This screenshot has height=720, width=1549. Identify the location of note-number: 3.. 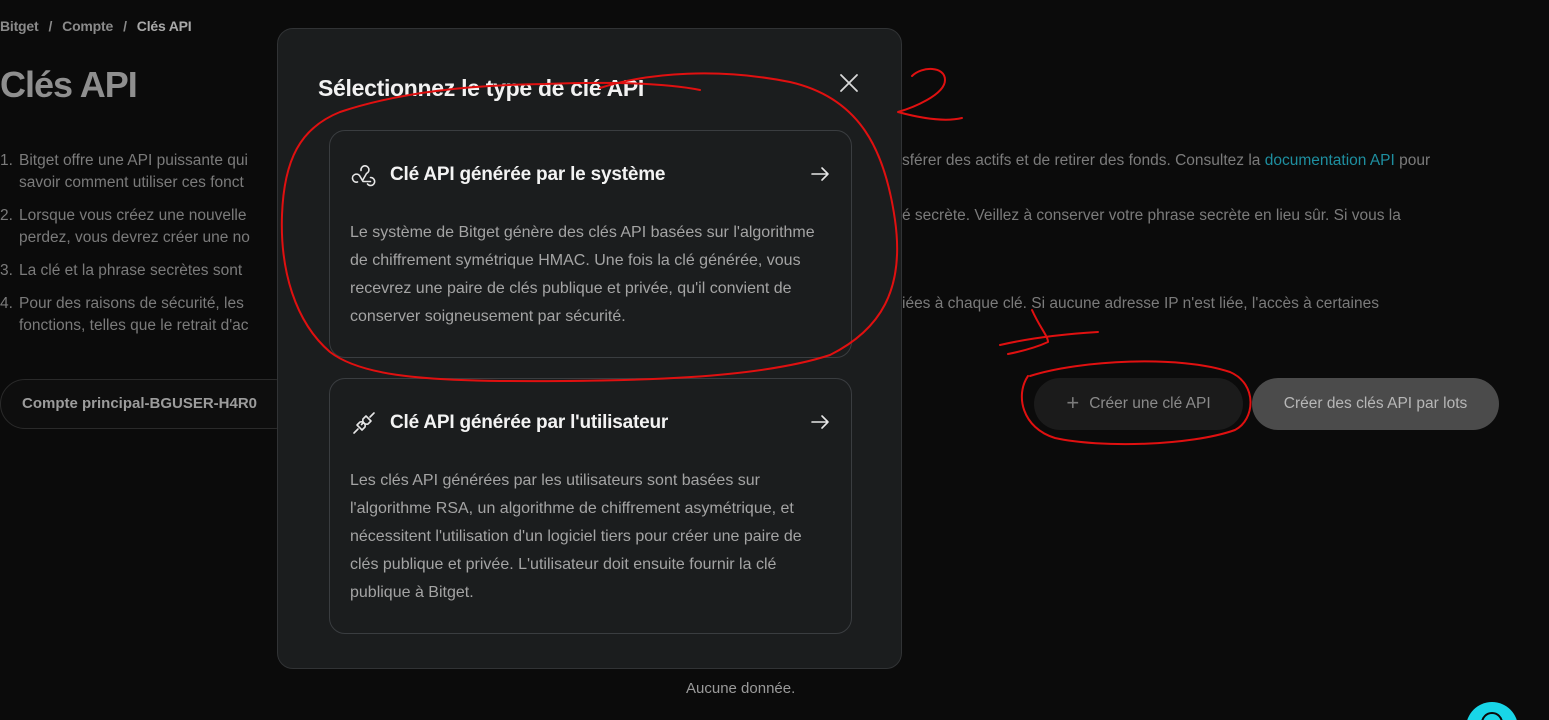
(6, 270).